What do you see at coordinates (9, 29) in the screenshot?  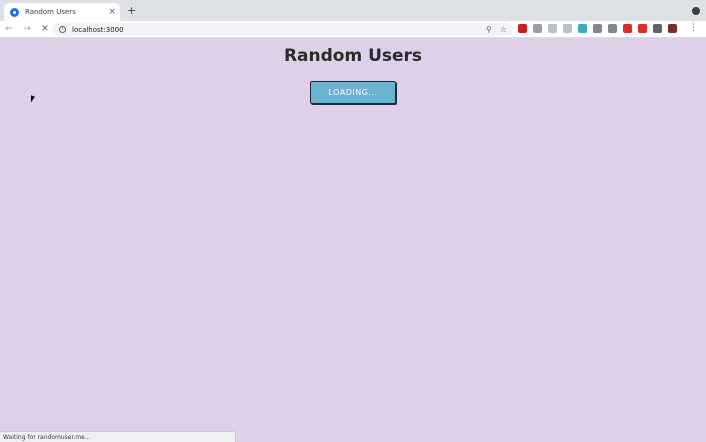 I see `back-button: ←` at bounding box center [9, 29].